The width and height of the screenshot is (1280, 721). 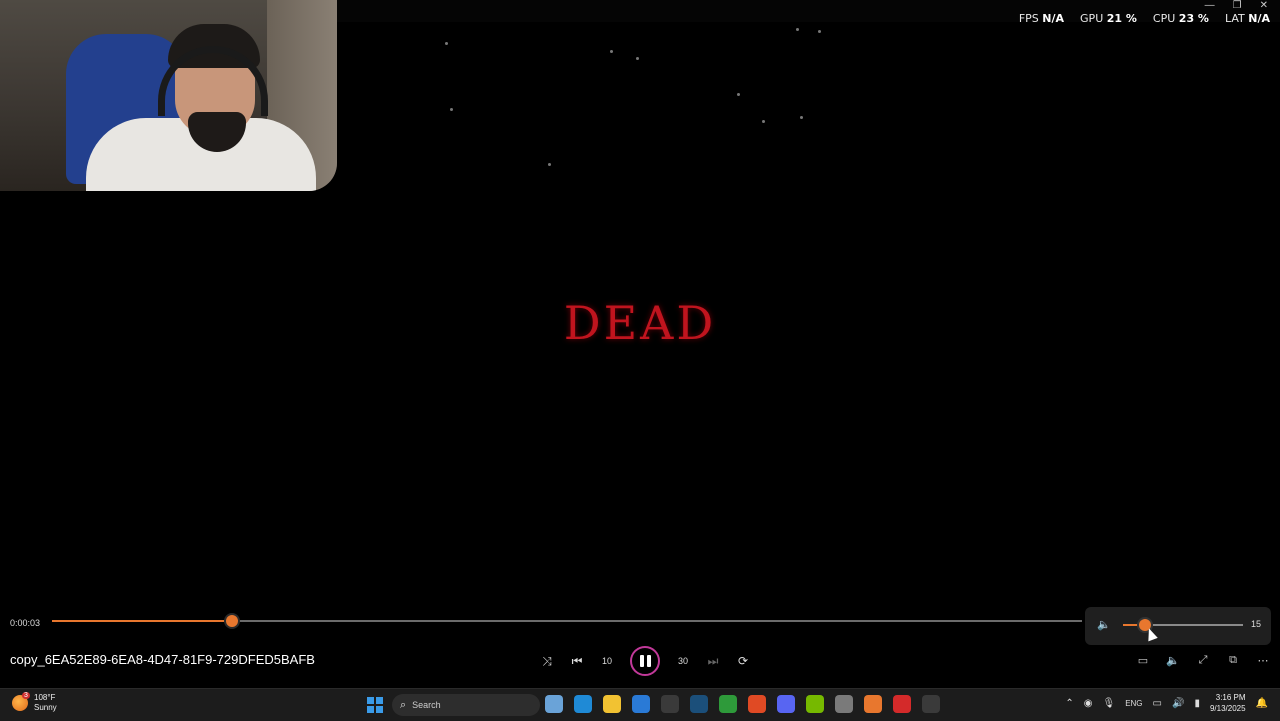 I want to click on subtitles-icon: ▭, so click(x=1143, y=660).